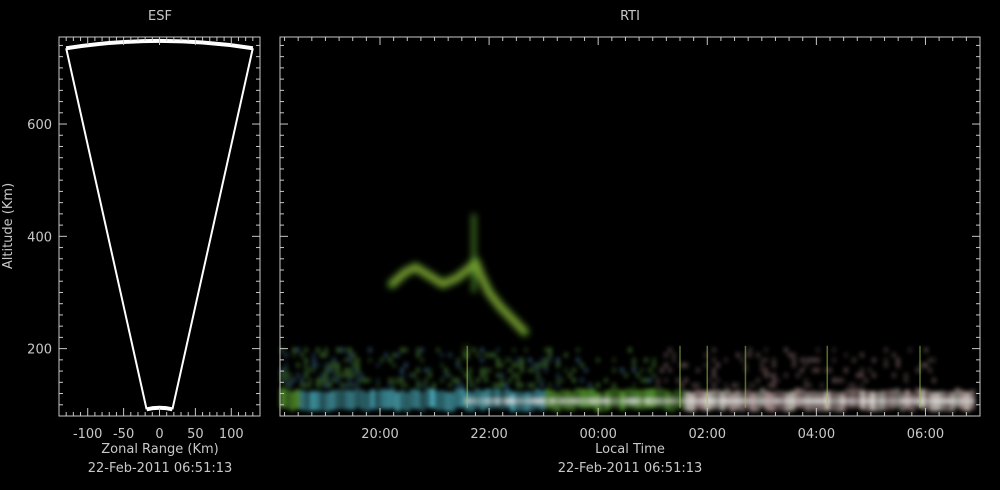 This screenshot has height=490, width=1000. What do you see at coordinates (488, 434) in the screenshot?
I see `rti-x-tick-label: 22:00` at bounding box center [488, 434].